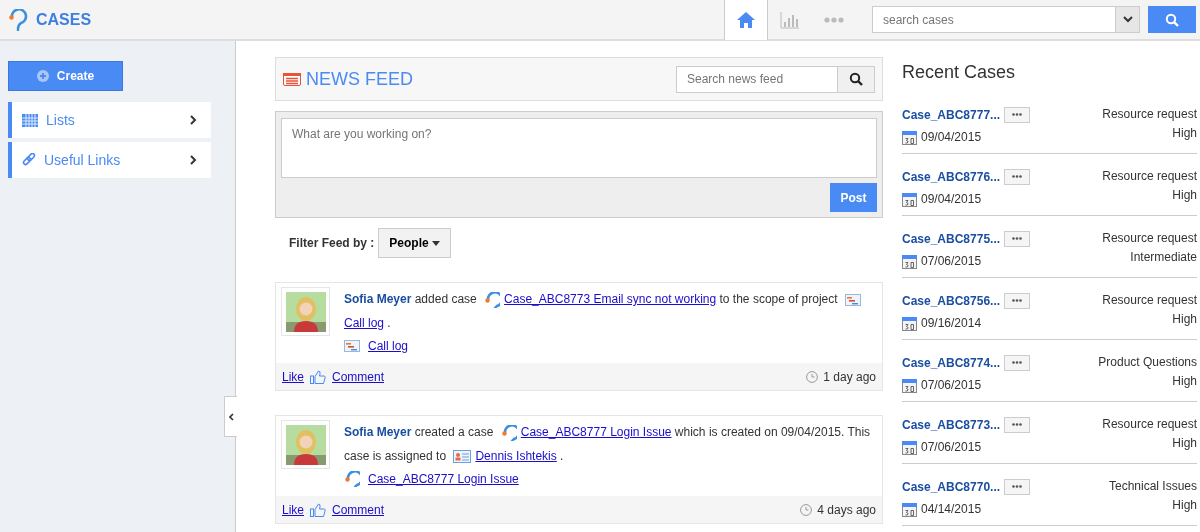 This screenshot has height=532, width=1200. I want to click on case-category: Technical Issues, so click(1152, 486).